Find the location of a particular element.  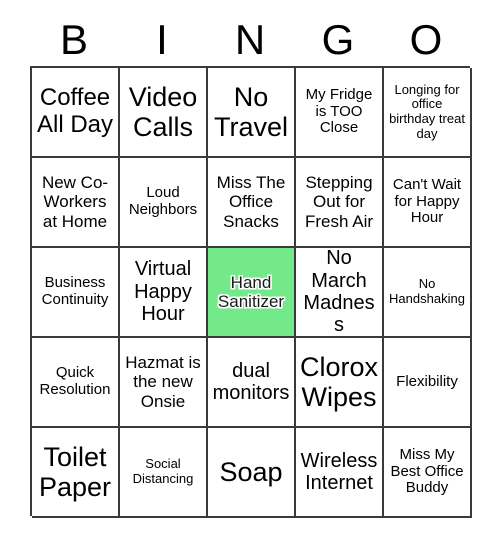

bingo-cell-label: Longing for office birthday treat day is located at coordinates (427, 111).